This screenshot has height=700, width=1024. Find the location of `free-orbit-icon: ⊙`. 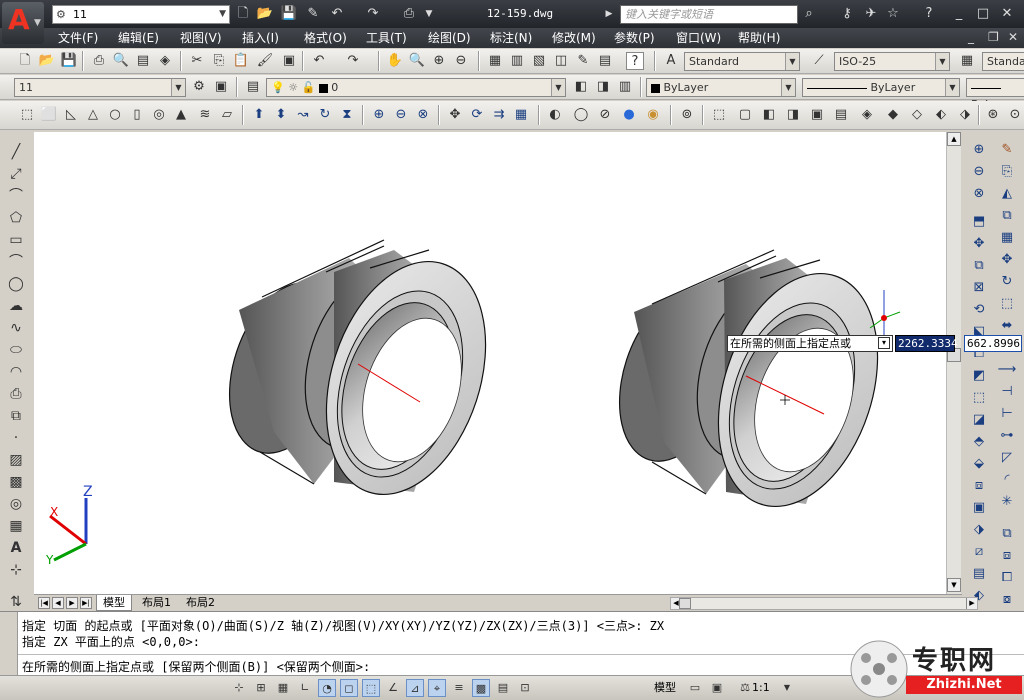

free-orbit-icon: ⊙ is located at coordinates (1015, 115).